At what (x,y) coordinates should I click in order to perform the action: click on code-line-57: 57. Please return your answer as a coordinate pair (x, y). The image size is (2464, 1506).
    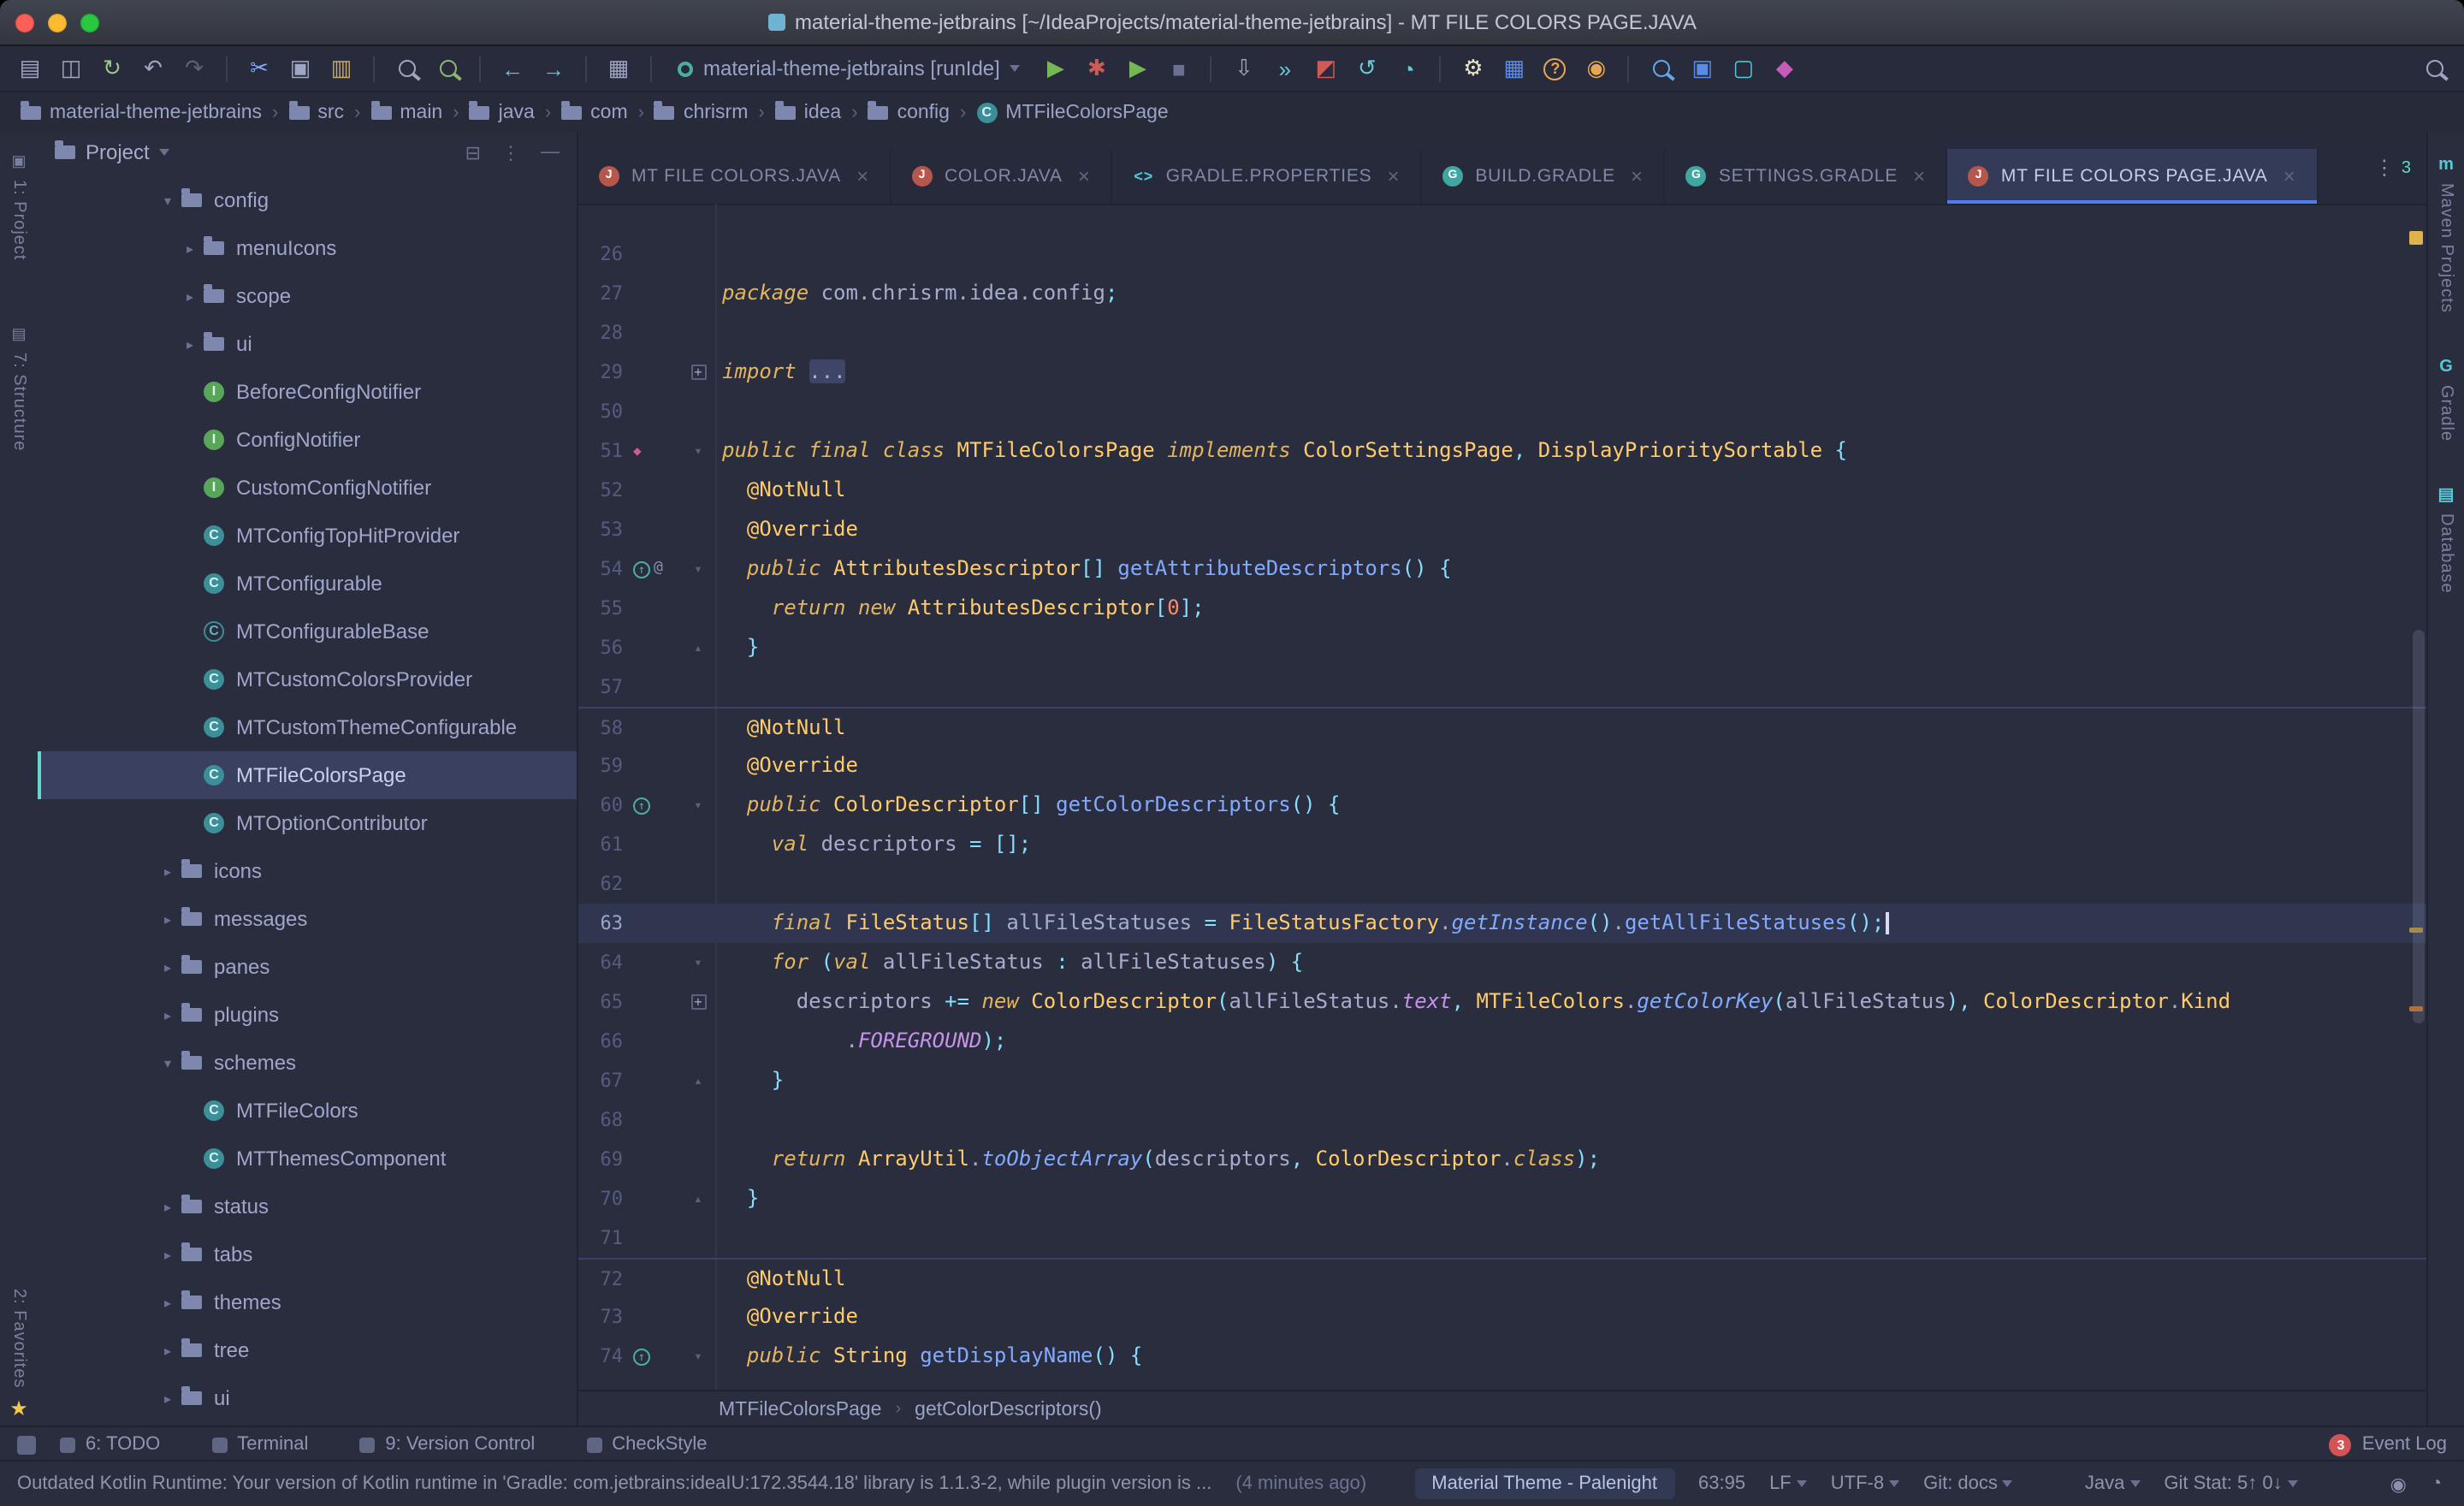
    Looking at the image, I should click on (1503, 687).